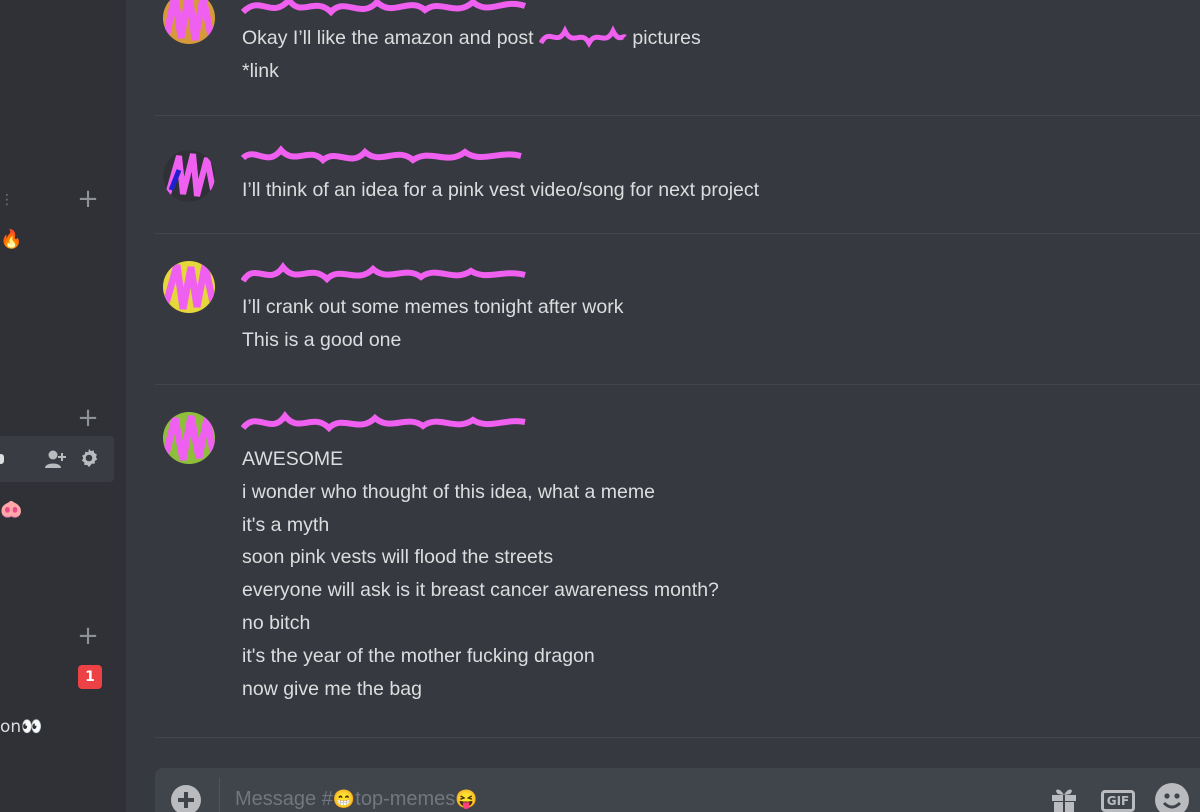  I want to click on category-caret-icon: ⋮, so click(7, 200).